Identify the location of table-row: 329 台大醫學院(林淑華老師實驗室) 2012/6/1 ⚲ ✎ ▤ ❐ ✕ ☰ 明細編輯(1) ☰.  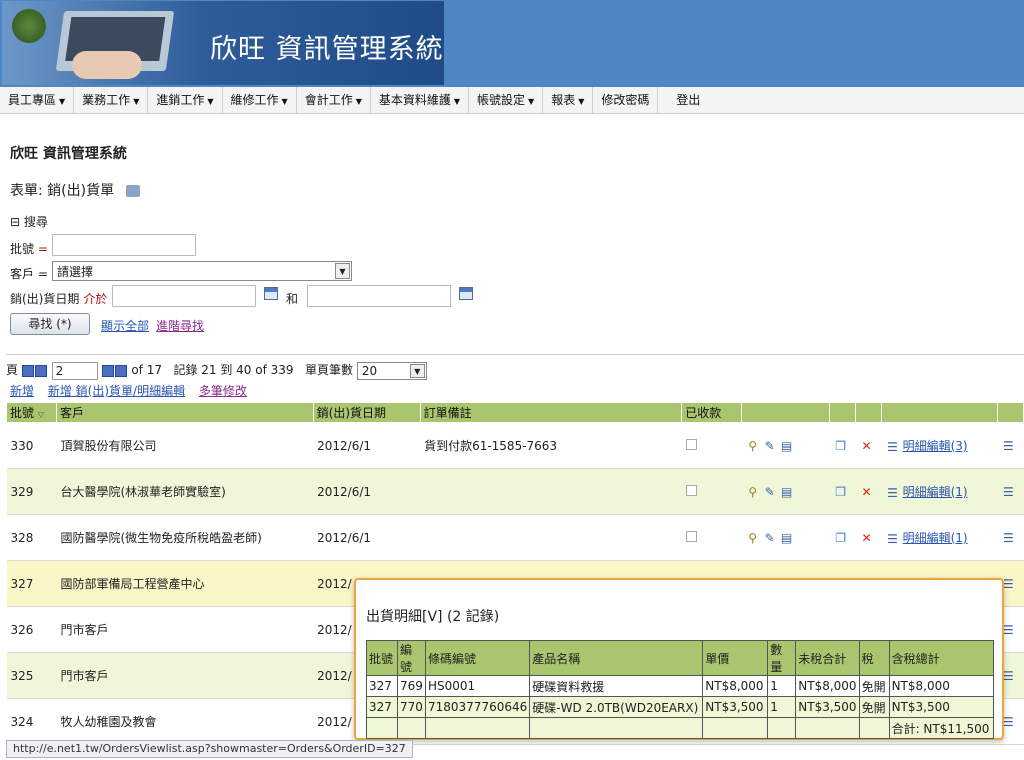
(515, 491).